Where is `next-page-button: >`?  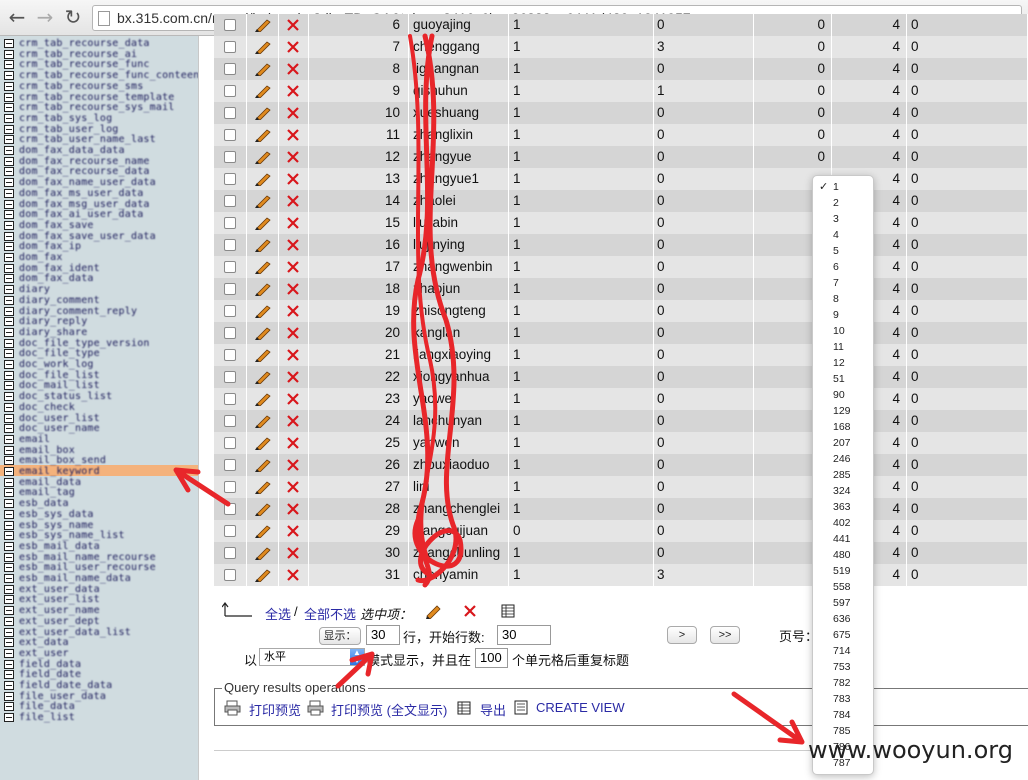 next-page-button: > is located at coordinates (682, 635).